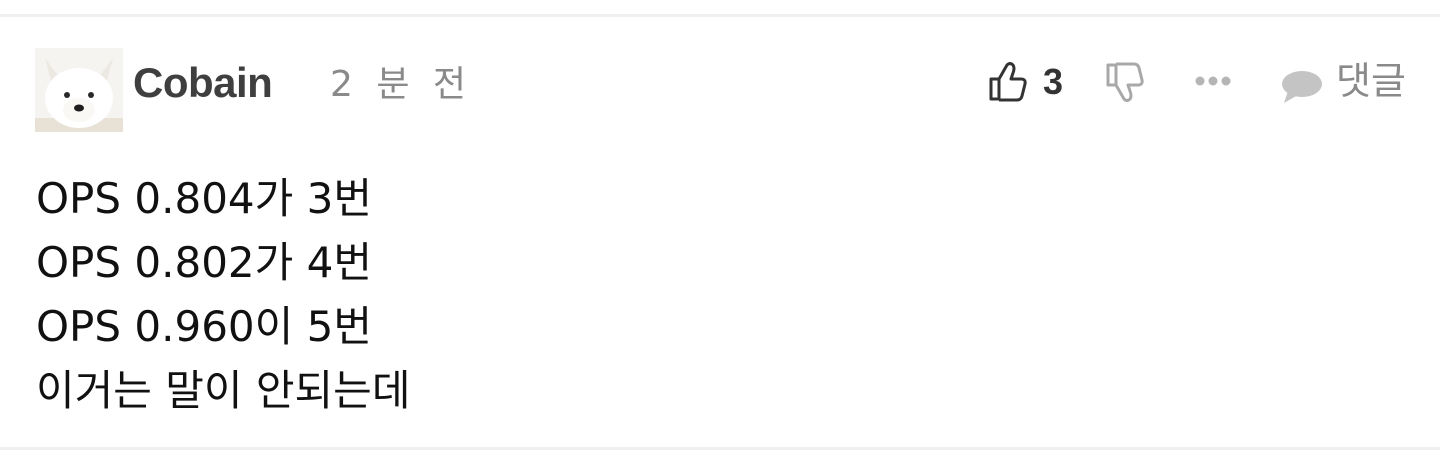 This screenshot has width=1440, height=460. What do you see at coordinates (204, 262) in the screenshot?
I see `comment-line: OPS 0.802가 4번` at bounding box center [204, 262].